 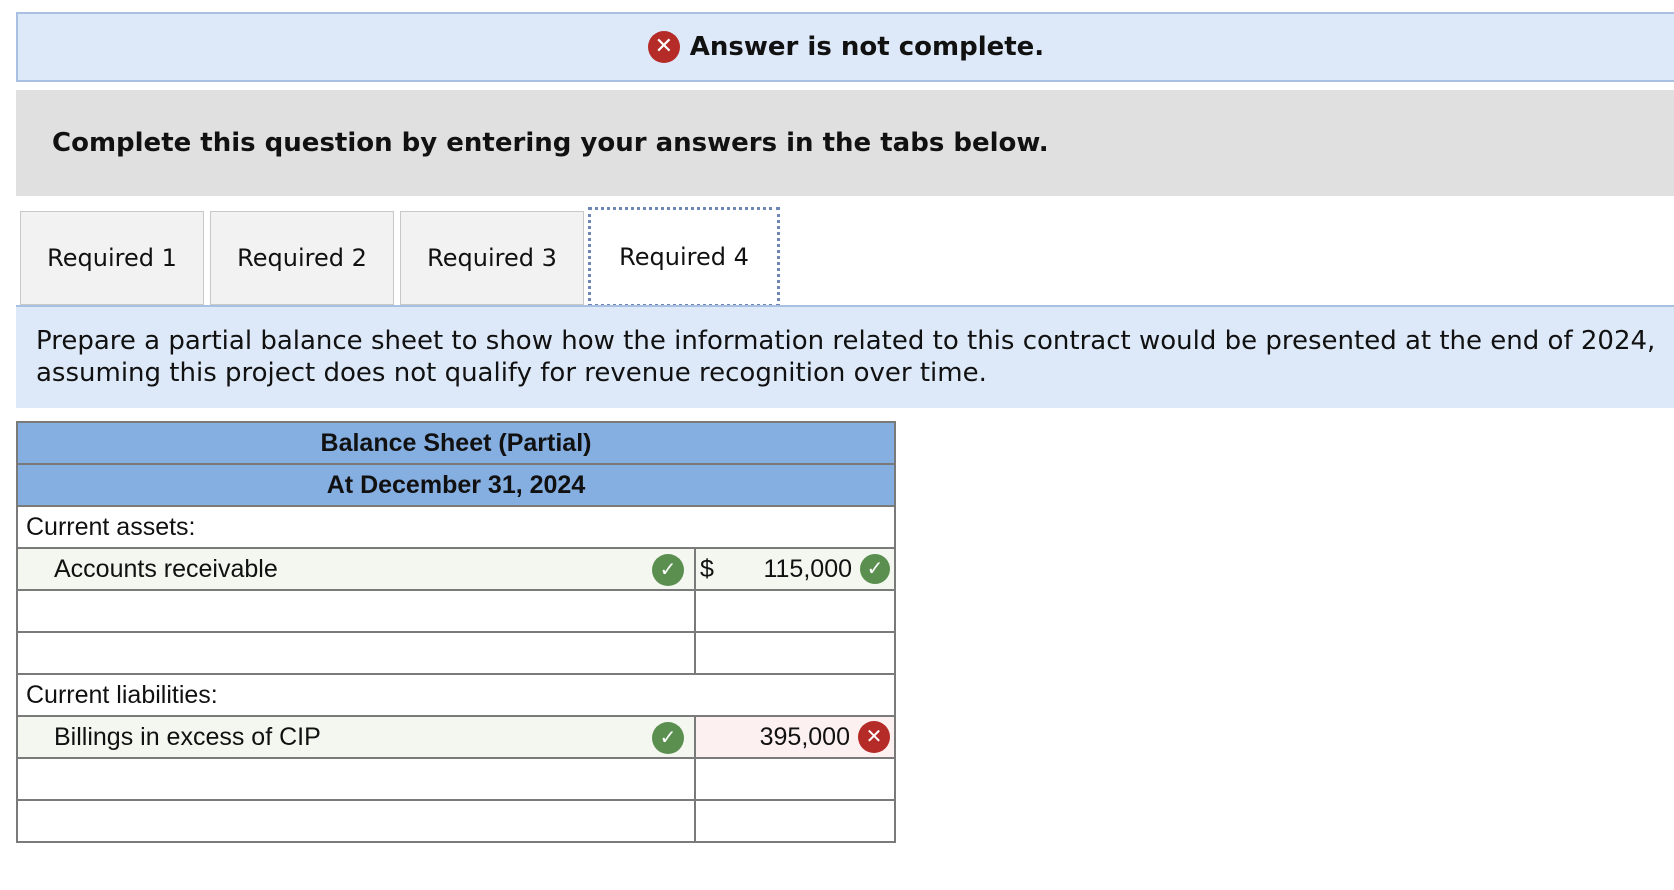 What do you see at coordinates (302, 258) in the screenshot?
I see `tab-required-2: Required 2` at bounding box center [302, 258].